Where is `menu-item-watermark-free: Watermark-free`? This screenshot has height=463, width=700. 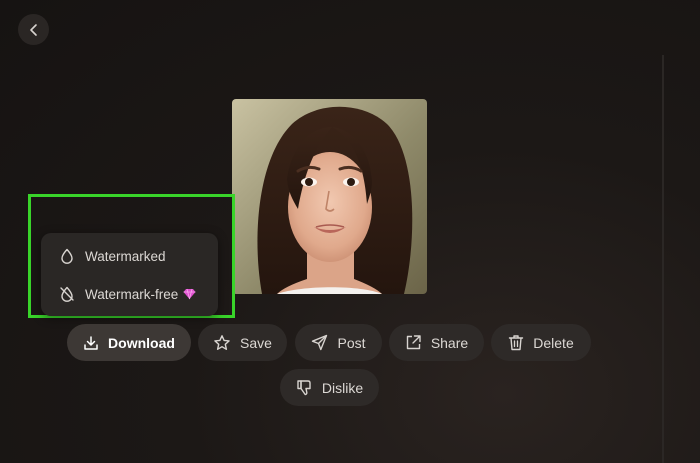
menu-item-watermark-free: Watermark-free is located at coordinates (129, 294).